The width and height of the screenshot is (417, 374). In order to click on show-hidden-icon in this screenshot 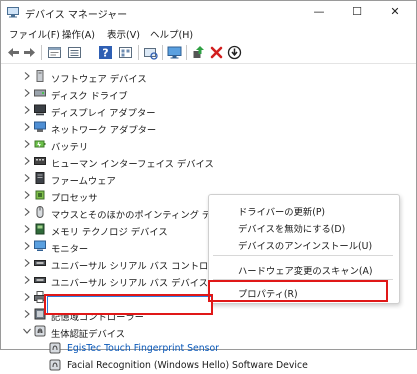, I will do `click(74, 52)`.